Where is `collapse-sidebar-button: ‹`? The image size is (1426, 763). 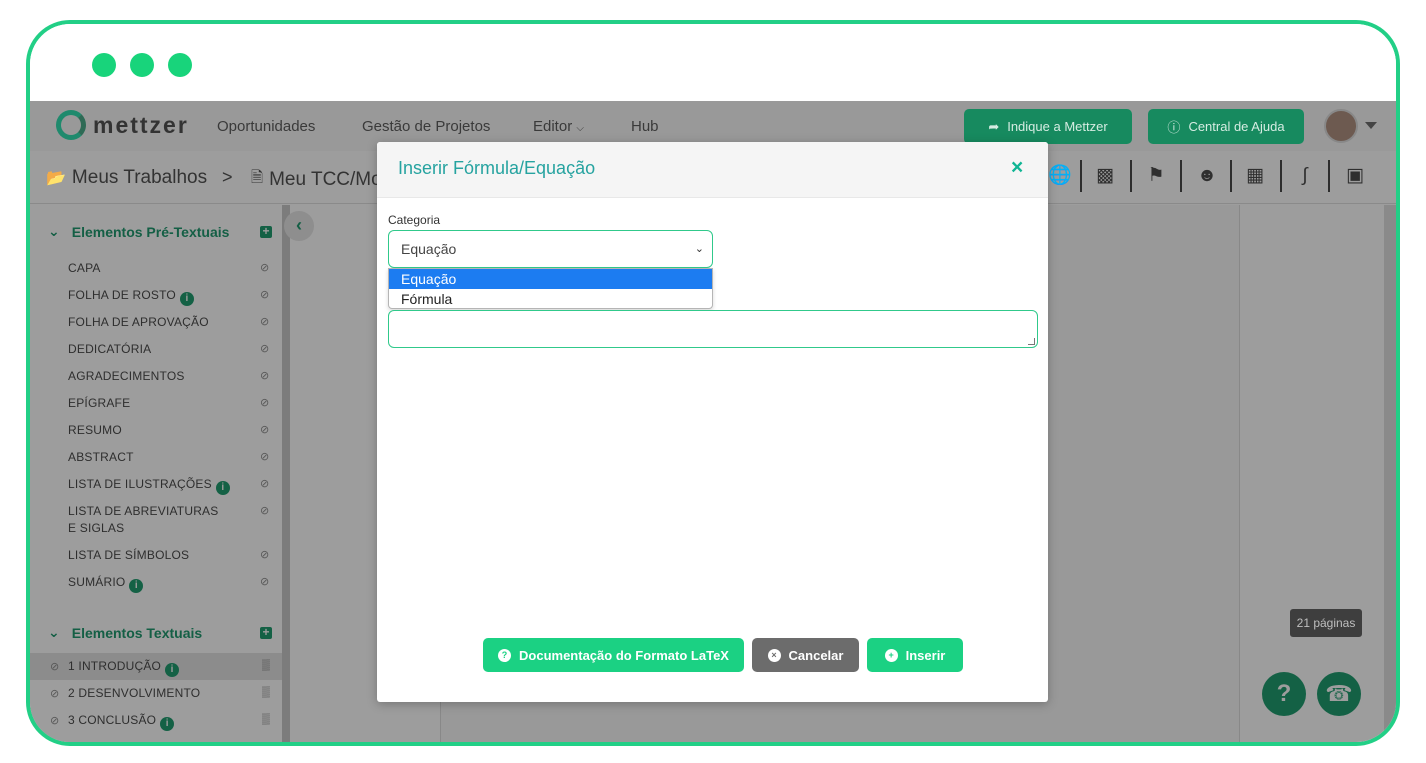 collapse-sidebar-button: ‹ is located at coordinates (299, 226).